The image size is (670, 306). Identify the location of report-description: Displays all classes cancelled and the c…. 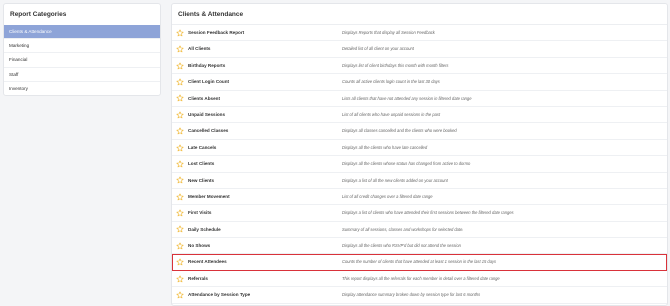
(399, 131).